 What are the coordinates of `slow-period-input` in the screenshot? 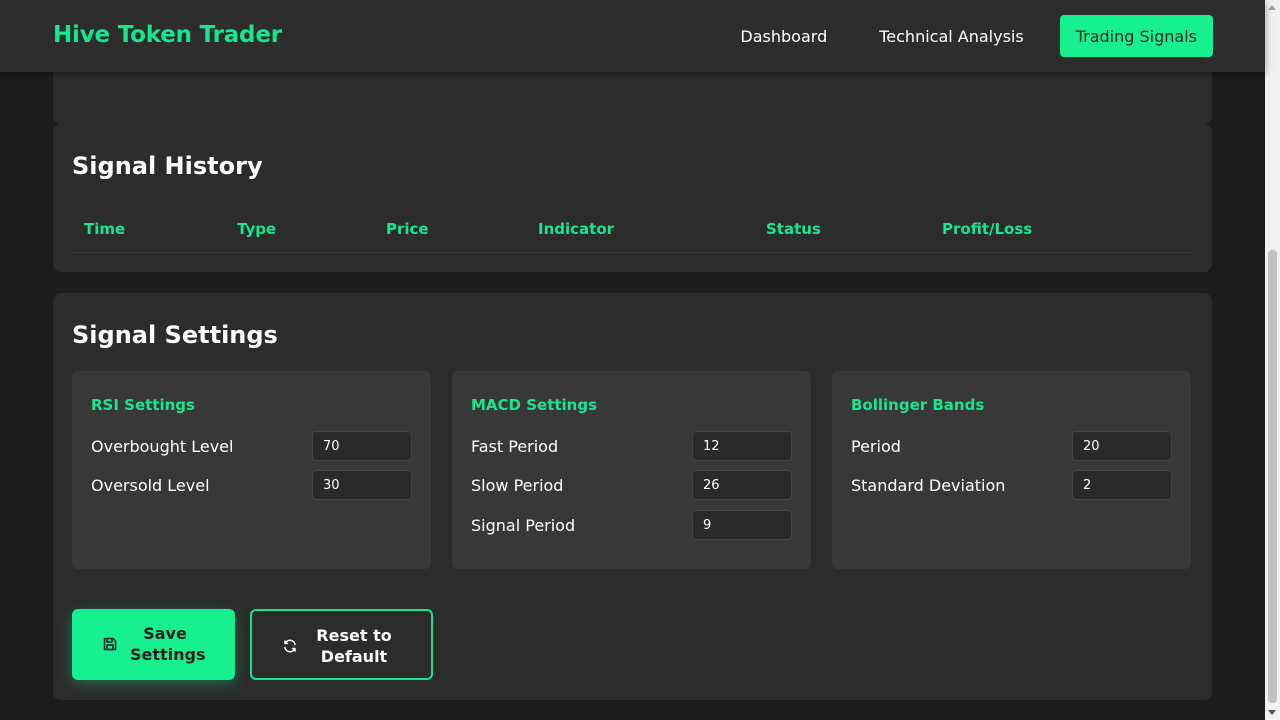 It's located at (742, 485).